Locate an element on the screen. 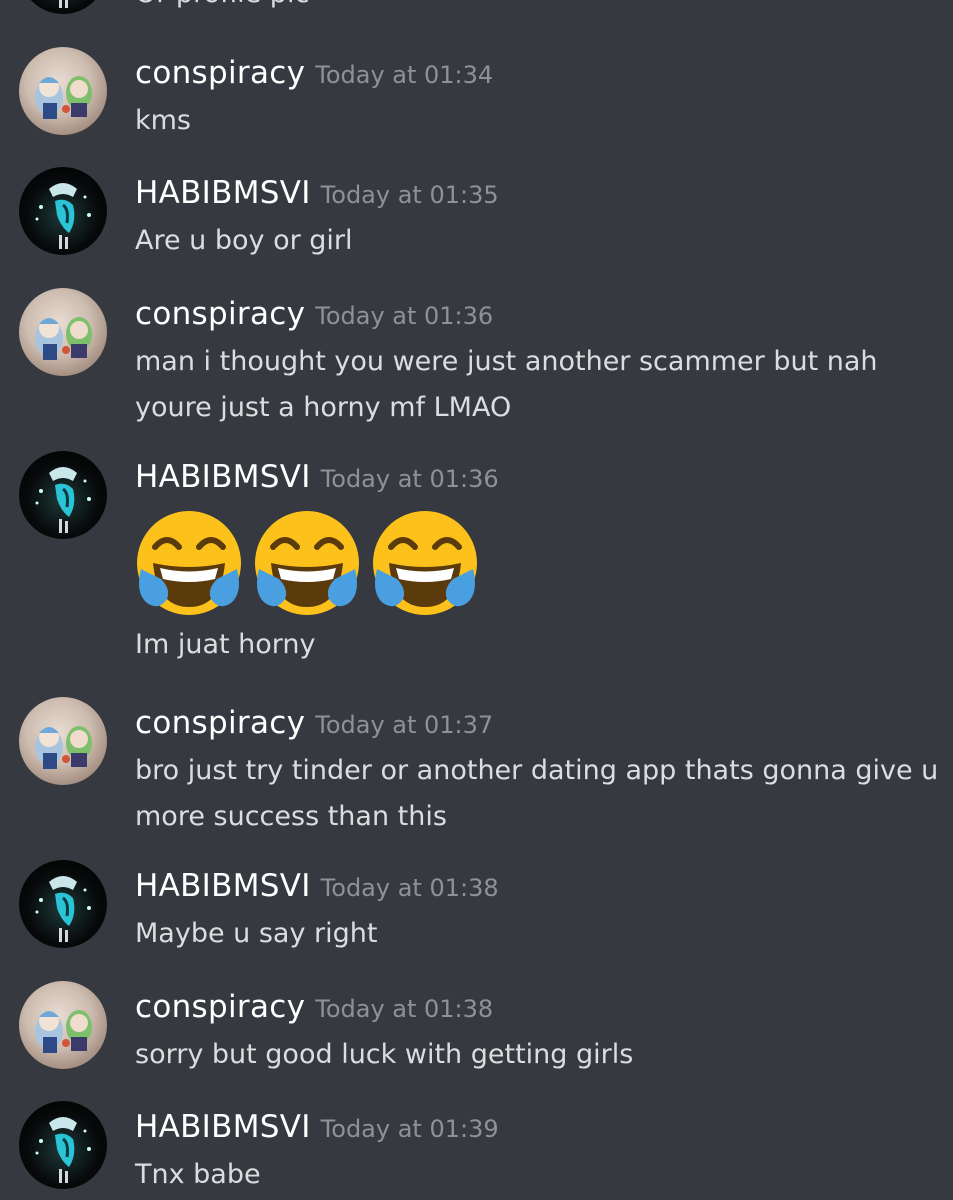  timestamp: Today at 01:34 is located at coordinates (404, 75).